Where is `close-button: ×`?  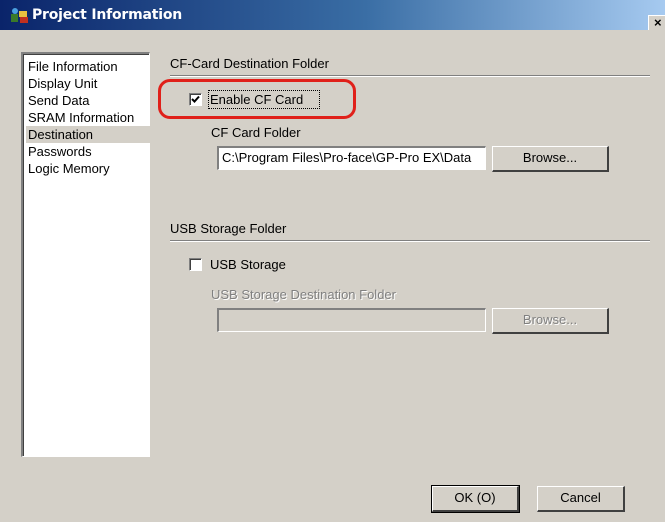
close-button: × is located at coordinates (656, 22).